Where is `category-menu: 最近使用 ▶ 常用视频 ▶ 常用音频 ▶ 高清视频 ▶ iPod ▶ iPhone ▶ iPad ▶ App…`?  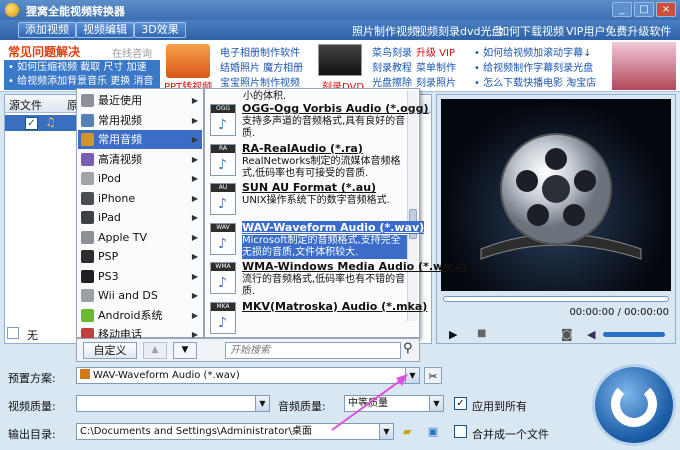
category-menu: 最近使用 ▶ 常用视频 ▶ 常用音频 ▶ 高清视频 ▶ iPod ▶ iPhone ▶ iPad ▶ App… is located at coordinates (140, 214).